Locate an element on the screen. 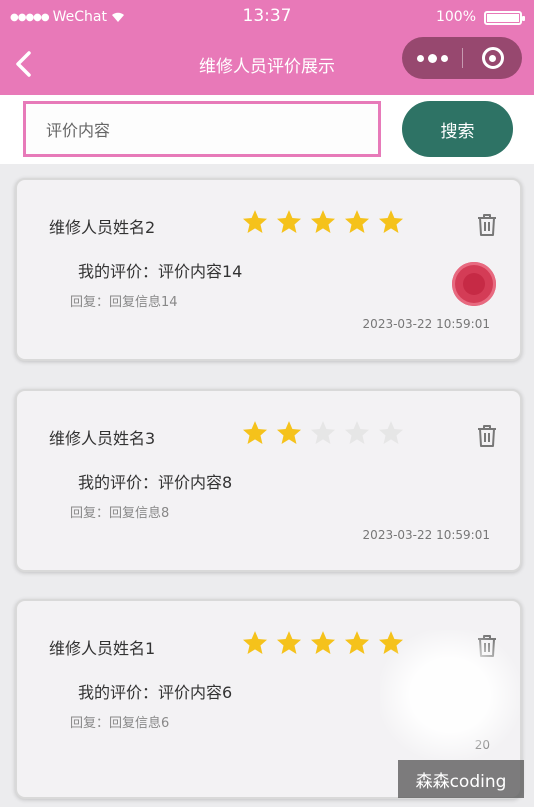 The height and width of the screenshot is (807, 534). staff-name: 维修人员姓名3 is located at coordinates (102, 438).